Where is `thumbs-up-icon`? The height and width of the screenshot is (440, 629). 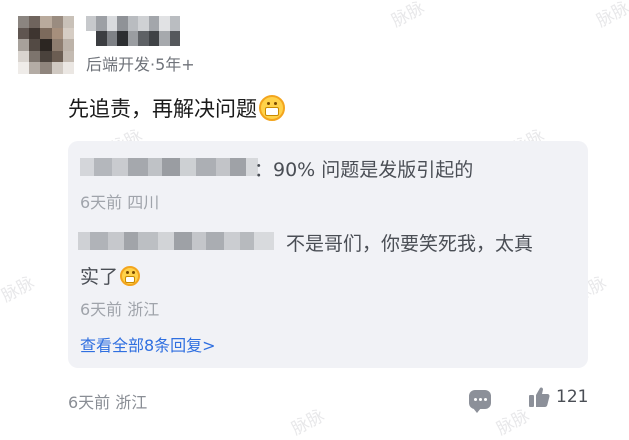 thumbs-up-icon is located at coordinates (539, 397).